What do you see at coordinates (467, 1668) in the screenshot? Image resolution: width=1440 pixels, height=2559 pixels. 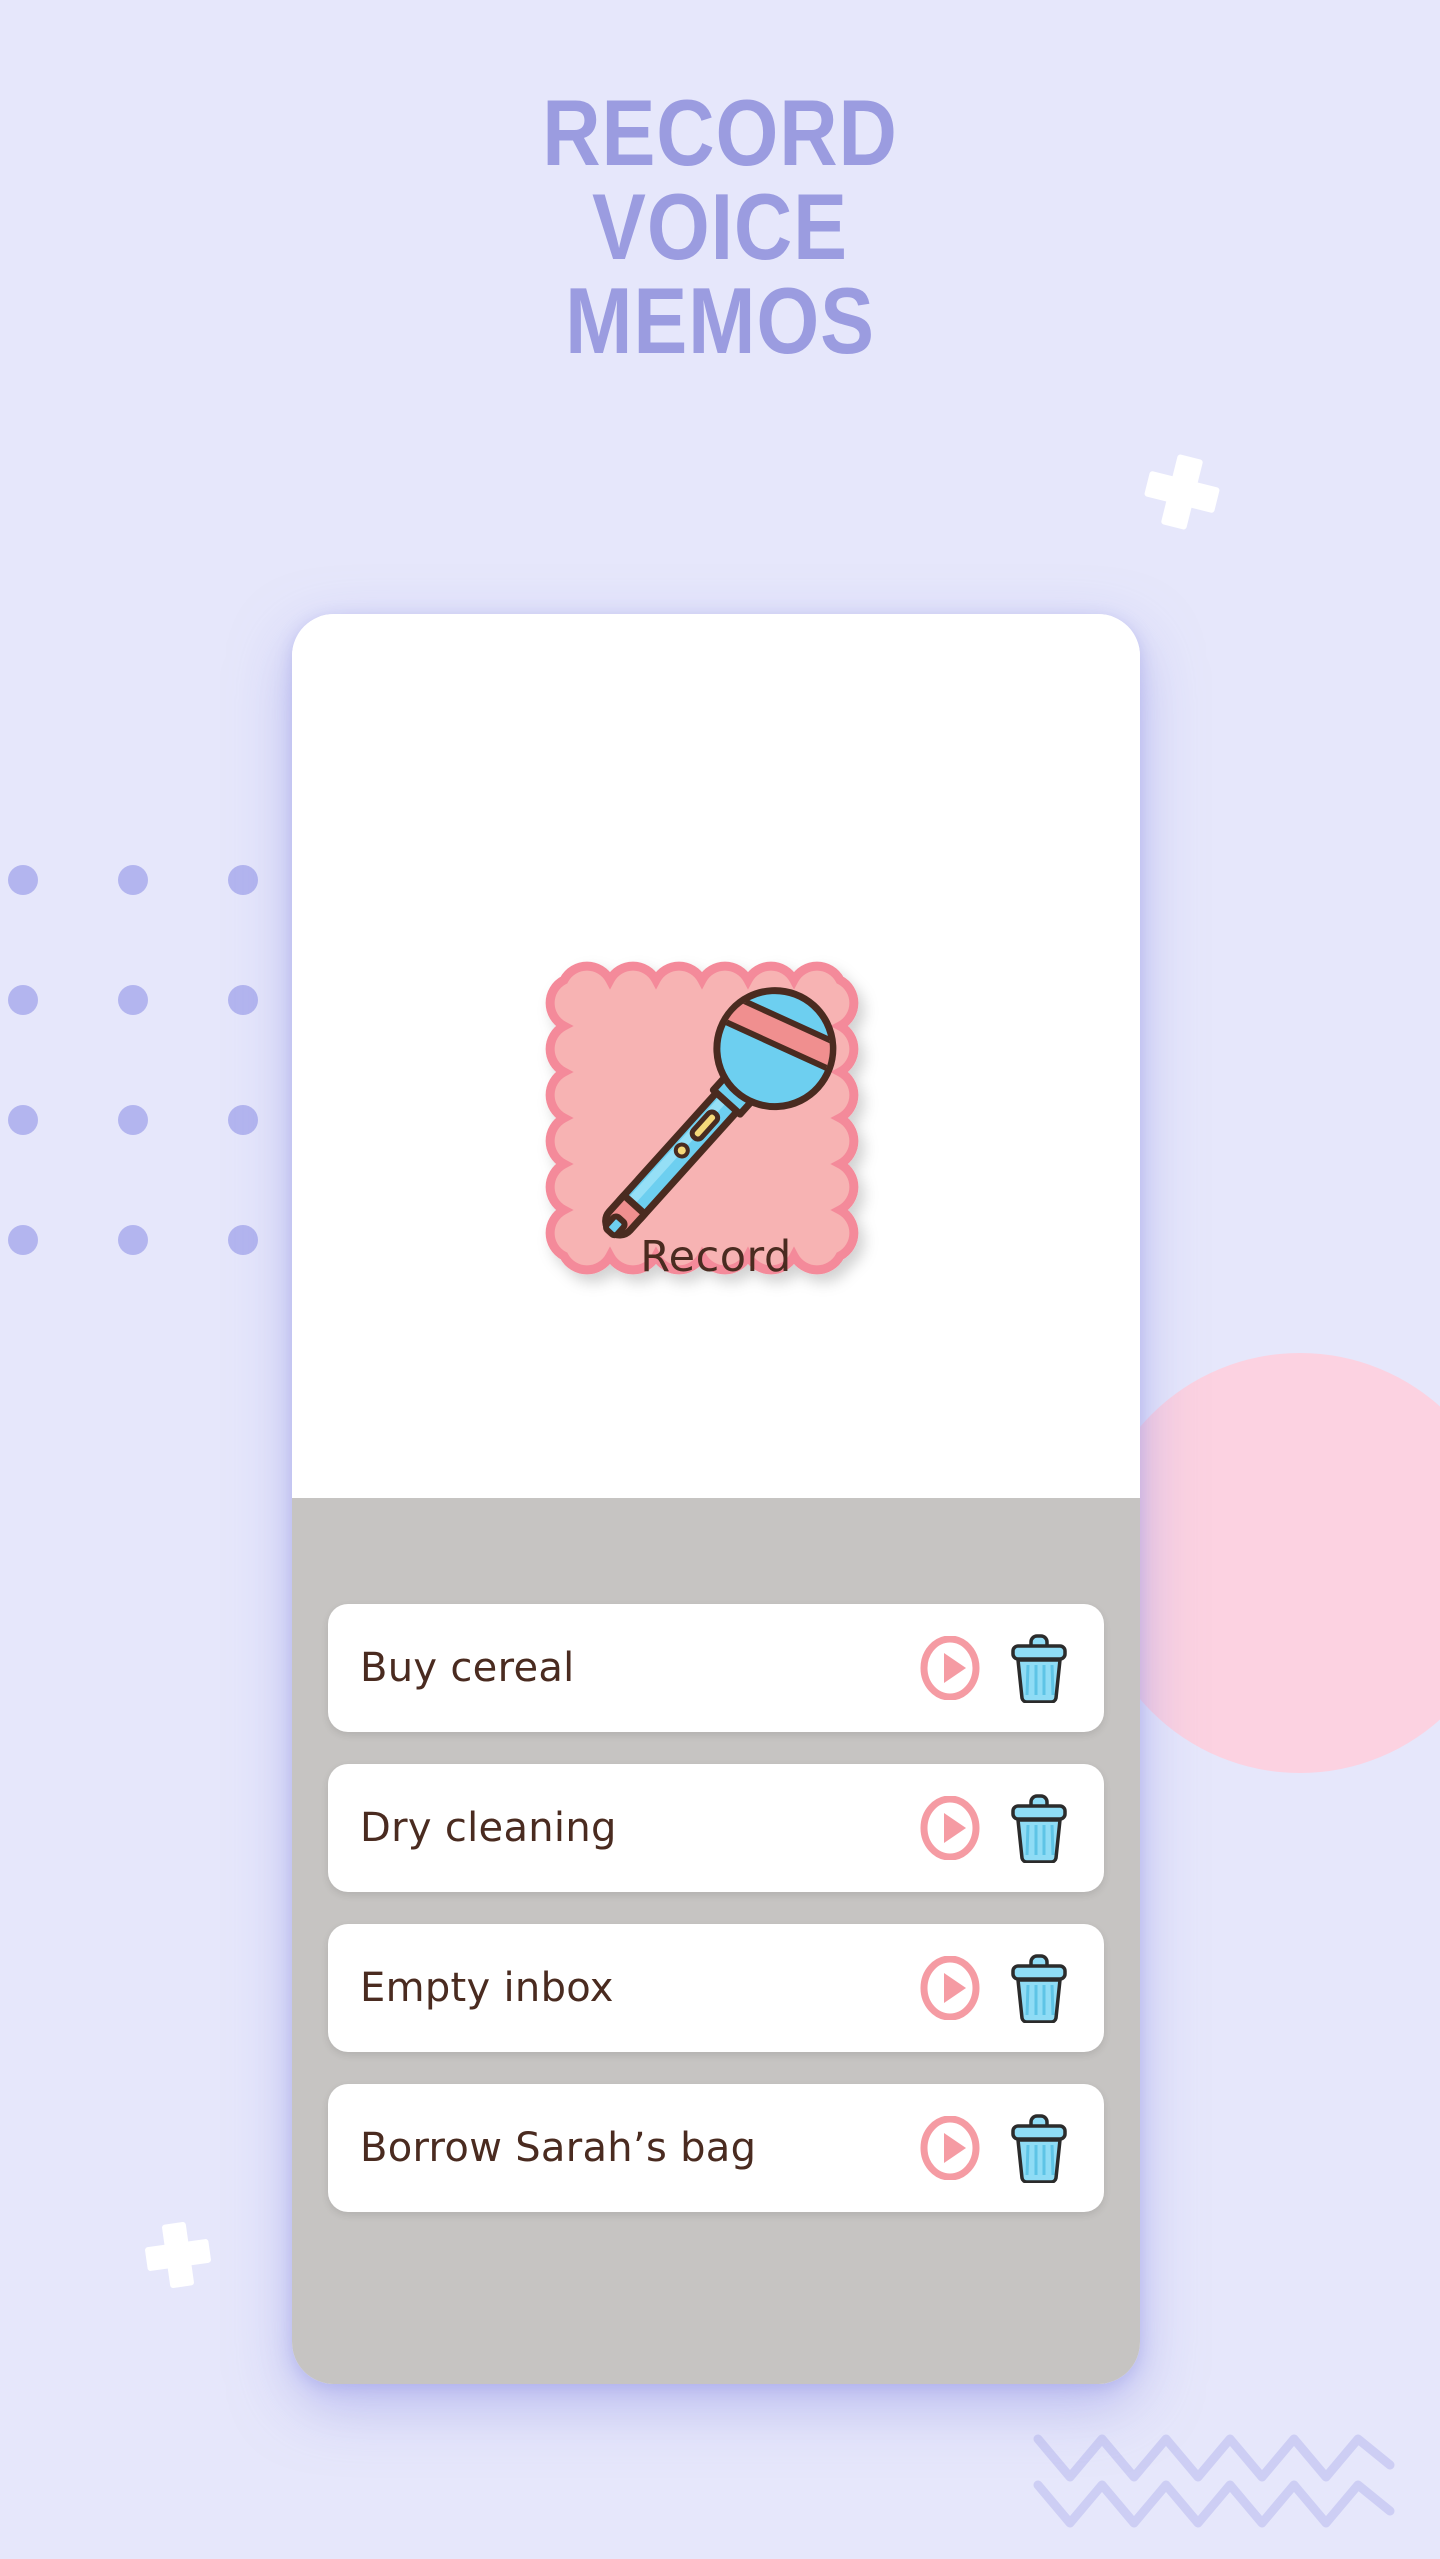 I see `memo-title: Buy cereal` at bounding box center [467, 1668].